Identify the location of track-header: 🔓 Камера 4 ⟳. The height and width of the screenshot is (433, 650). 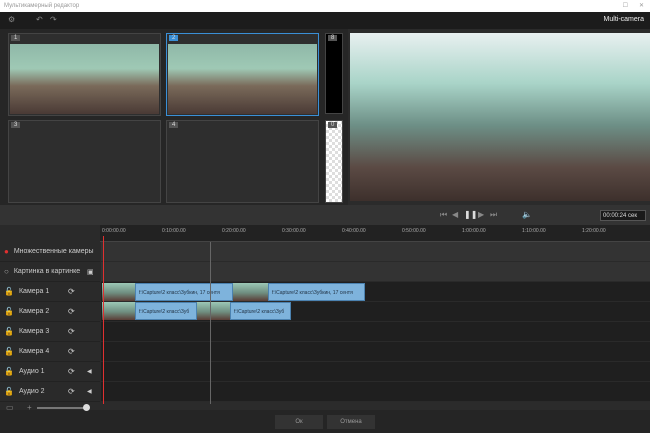
(50, 352).